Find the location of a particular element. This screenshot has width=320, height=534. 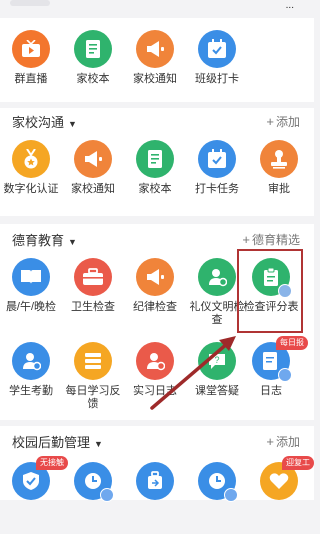

app-daily-learning-feedback: 每日学习反馈 is located at coordinates (93, 378).